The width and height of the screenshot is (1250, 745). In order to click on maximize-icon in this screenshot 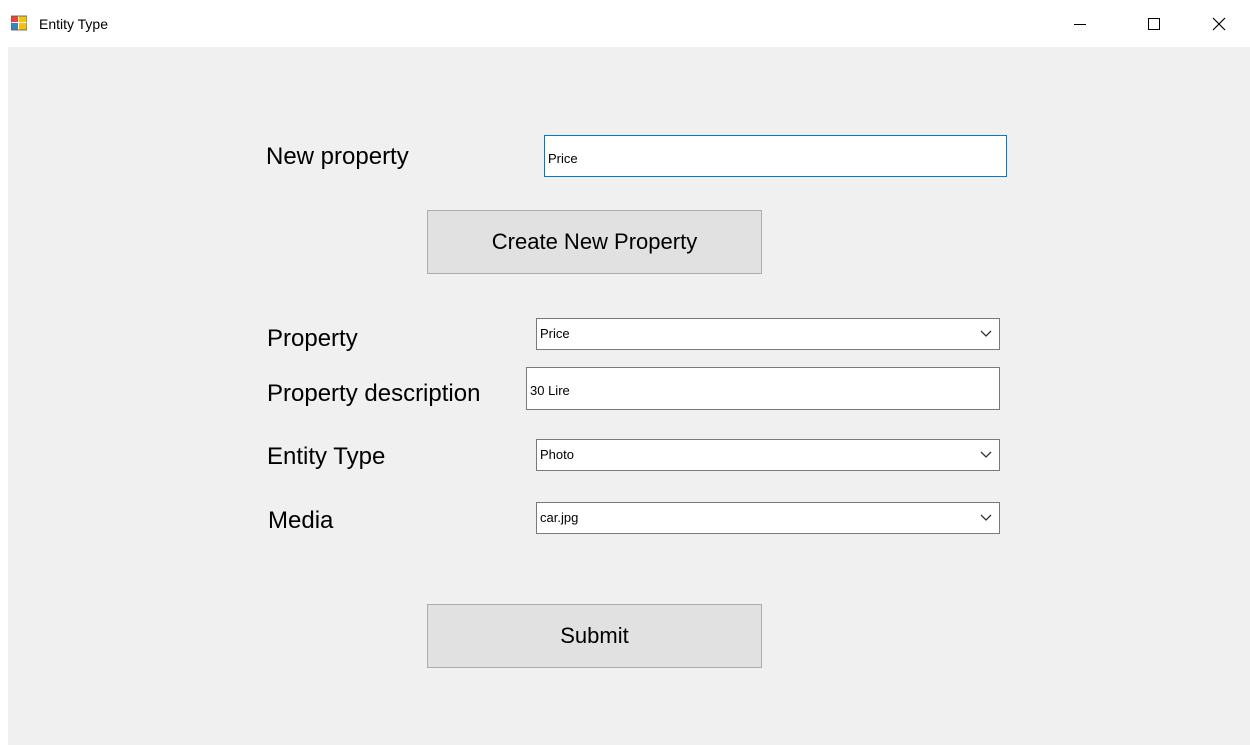, I will do `click(1154, 23)`.